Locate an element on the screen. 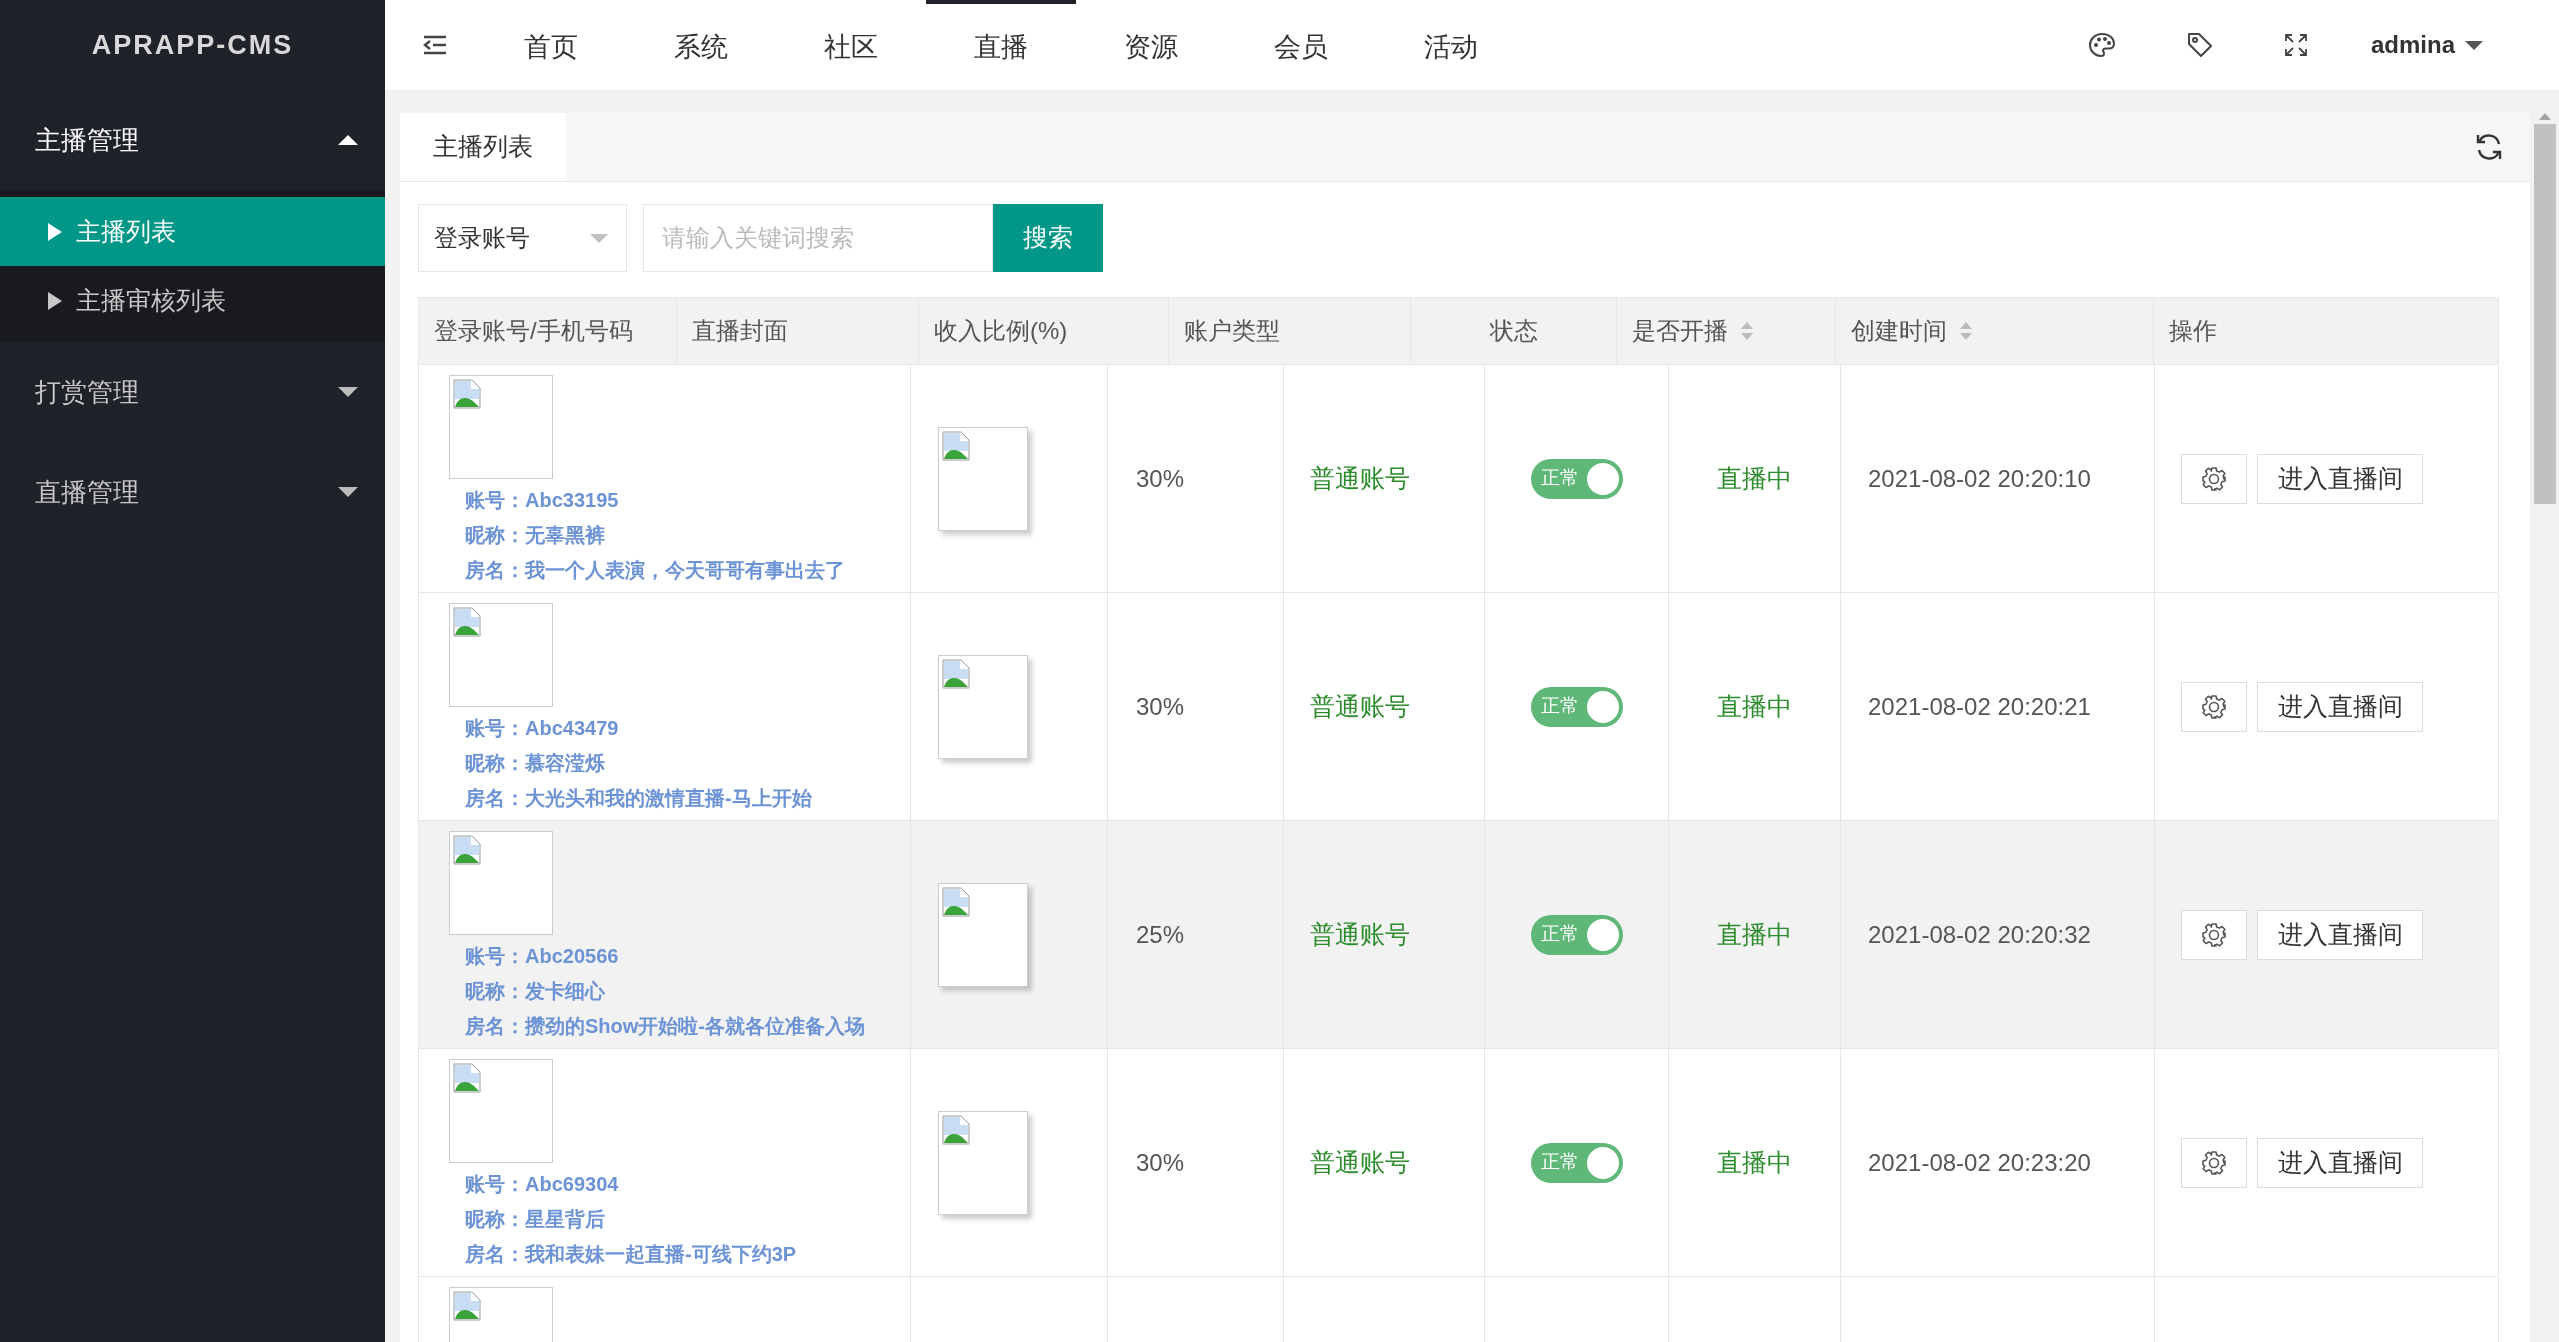  table-row: 账号：Abc69304 昵称：星星背后 房名：我和表妹一起直播-可线下约3P 30% 普通账号 正常 直播中 2021-08-02 20:23:20 进入直播间 is located at coordinates (1458, 1163).